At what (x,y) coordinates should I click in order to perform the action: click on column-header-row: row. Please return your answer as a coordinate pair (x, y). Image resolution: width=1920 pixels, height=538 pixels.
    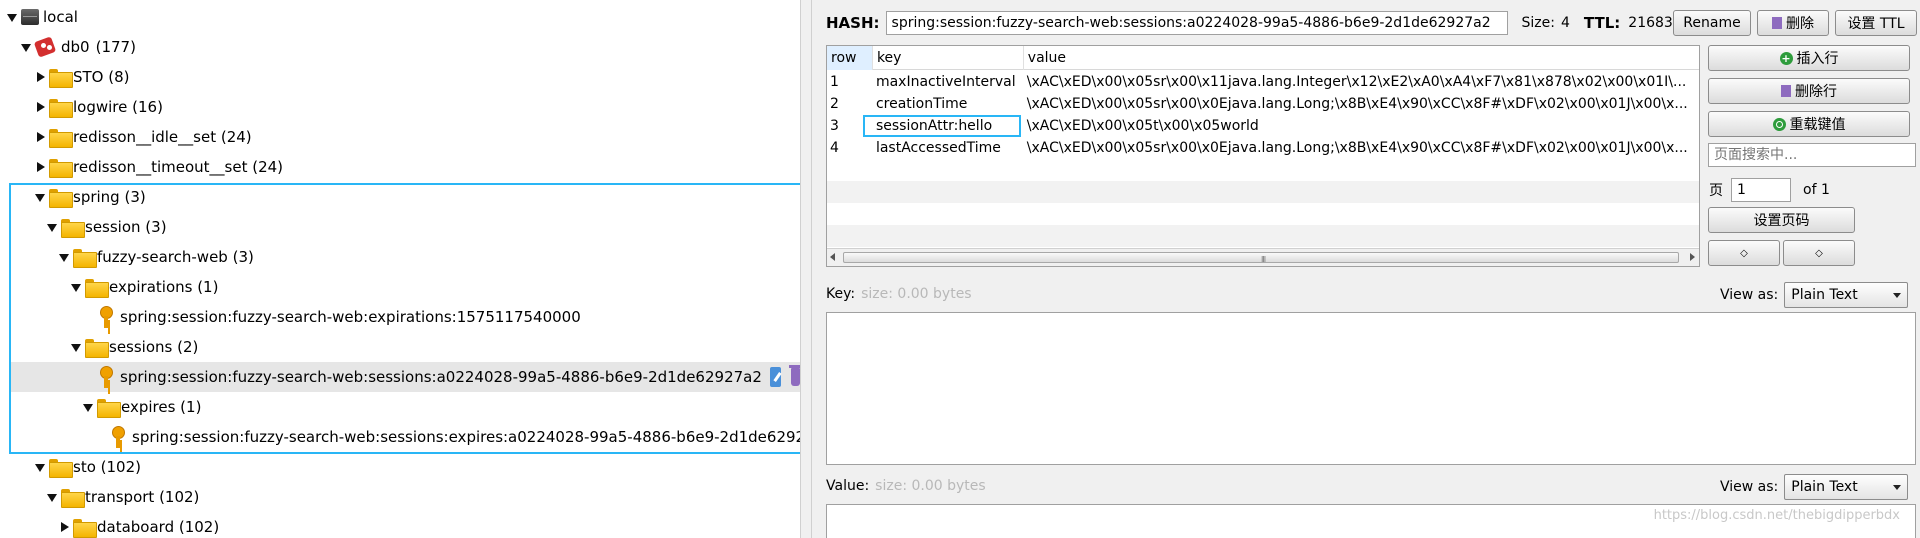
    Looking at the image, I should click on (850, 58).